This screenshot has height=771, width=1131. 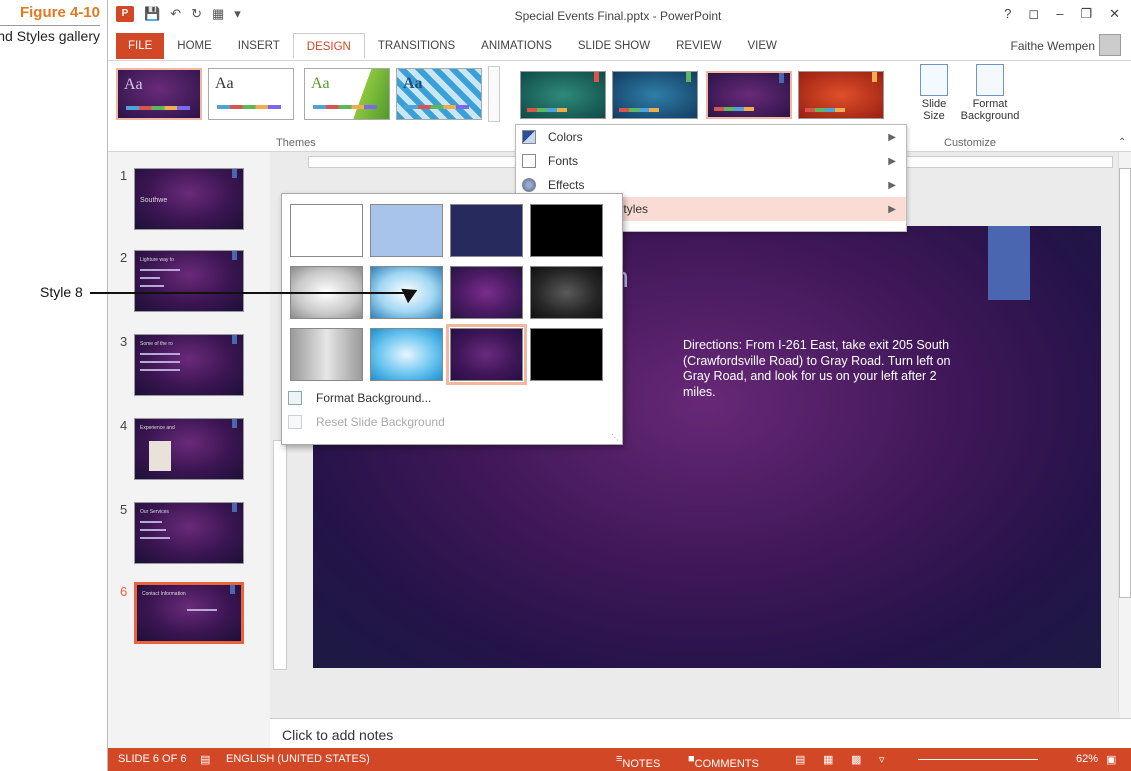 What do you see at coordinates (749, 95) in the screenshot?
I see `variant-purple` at bounding box center [749, 95].